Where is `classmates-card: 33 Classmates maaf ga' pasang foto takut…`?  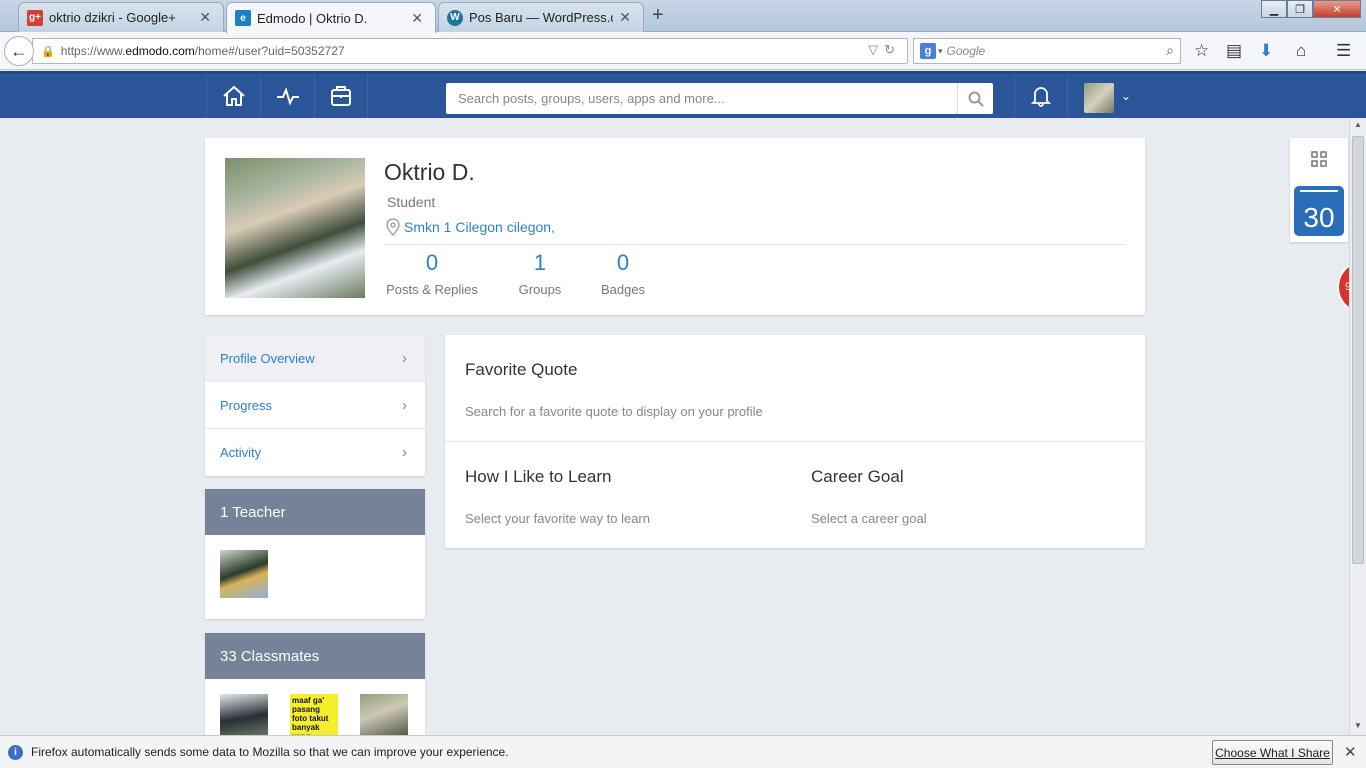 classmates-card: 33 Classmates maaf ga' pasang foto takut… is located at coordinates (315, 688).